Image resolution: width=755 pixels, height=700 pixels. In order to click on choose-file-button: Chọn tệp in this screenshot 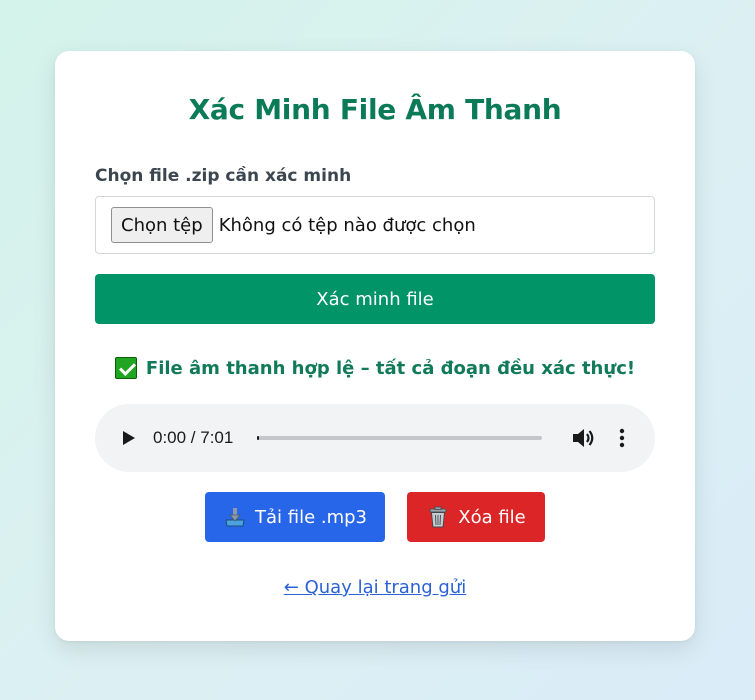, I will do `click(162, 225)`.